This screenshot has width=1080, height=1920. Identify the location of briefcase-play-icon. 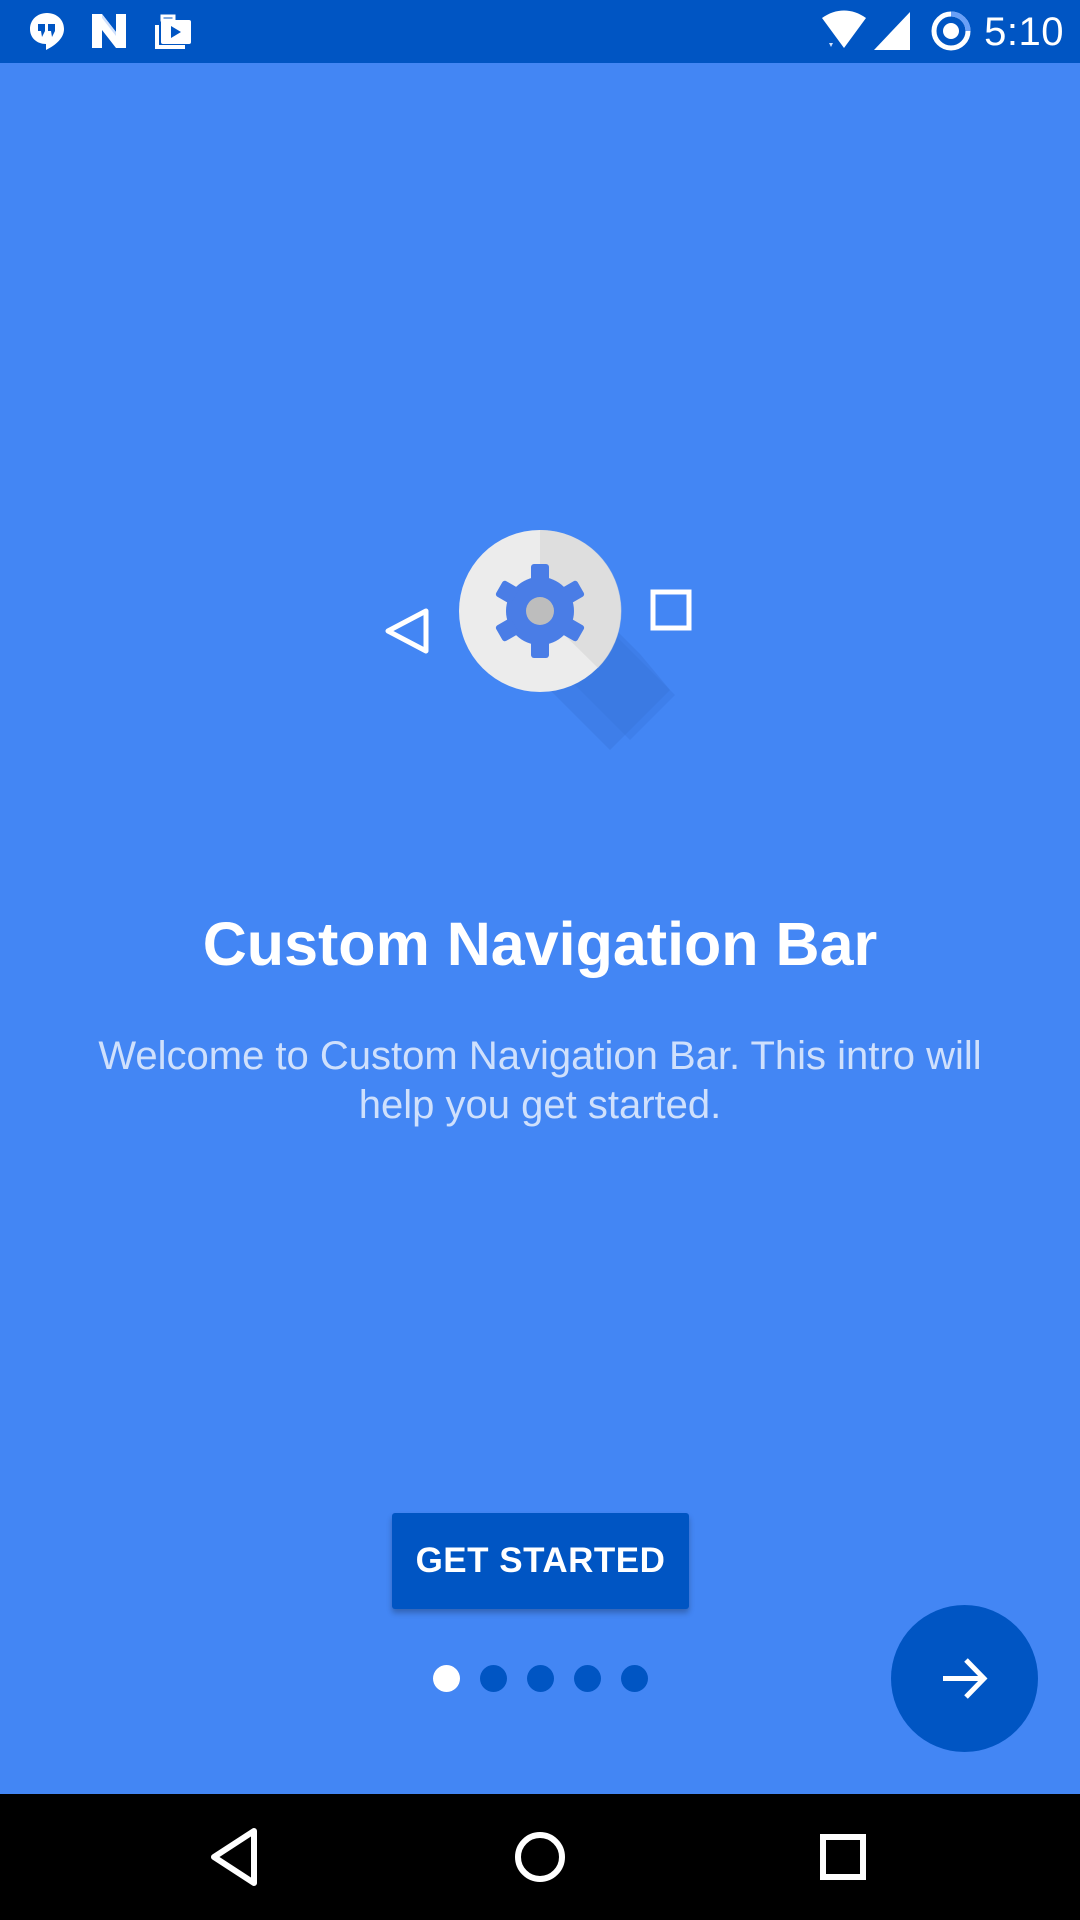
(173, 31).